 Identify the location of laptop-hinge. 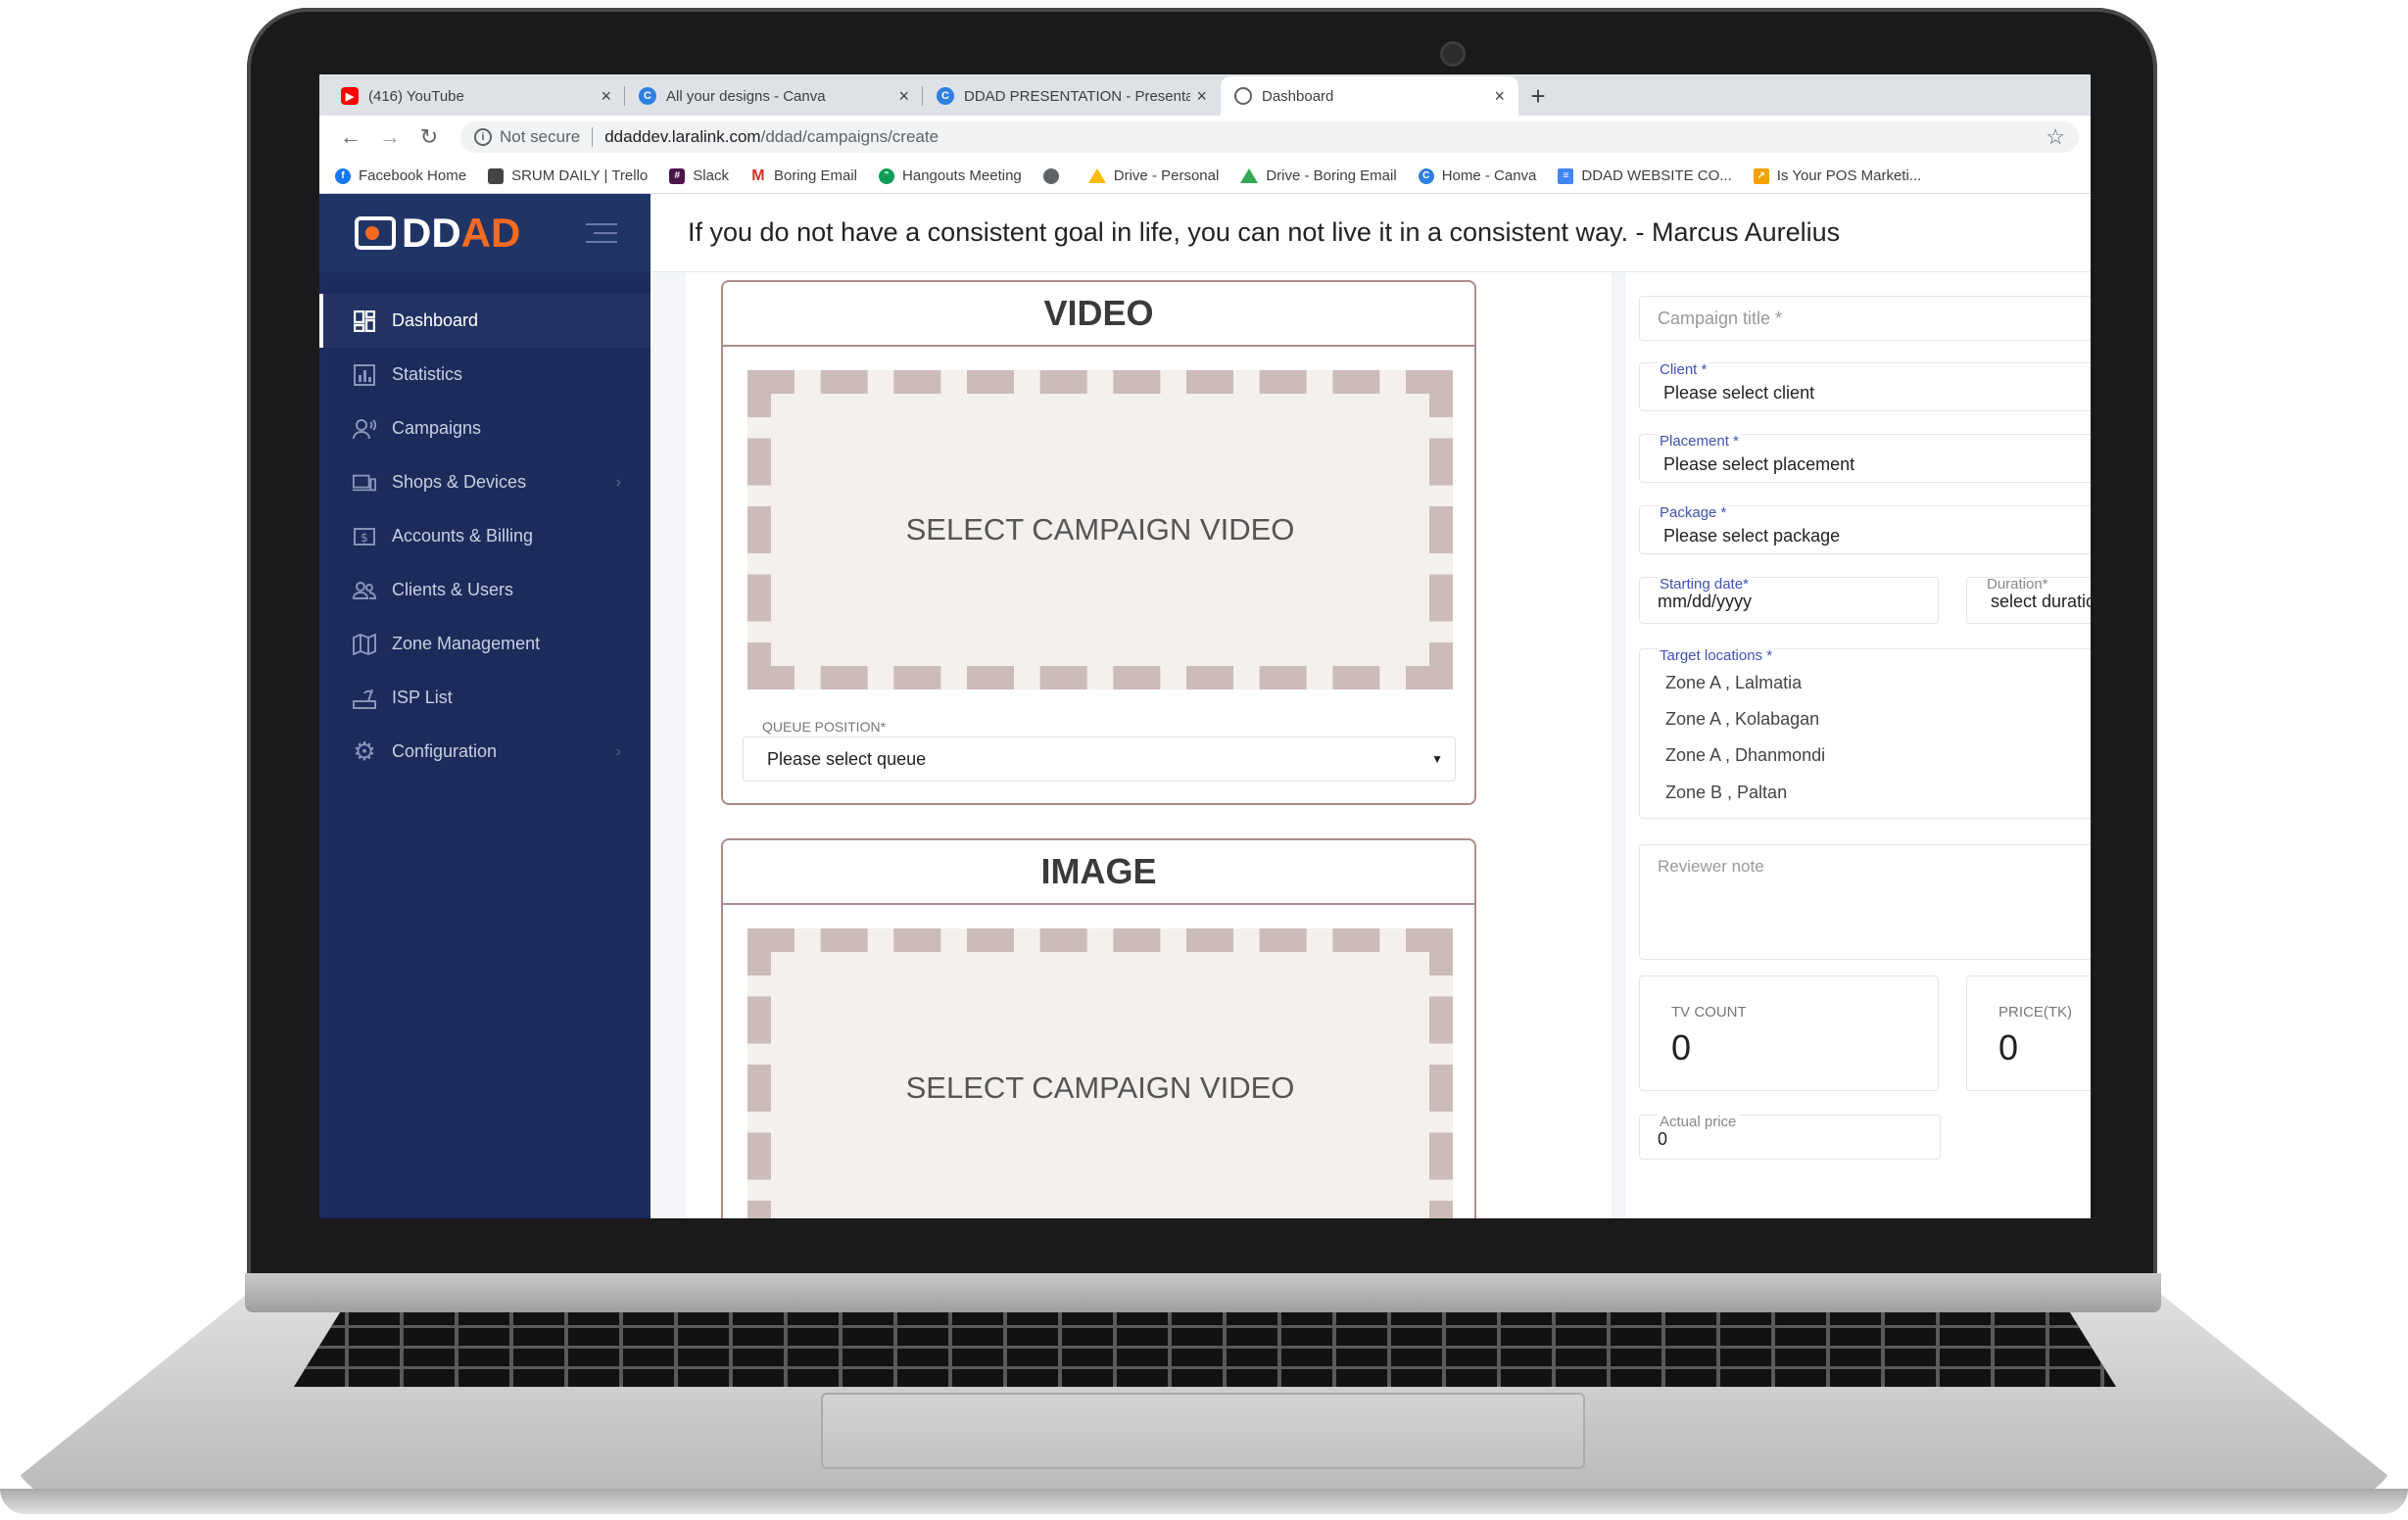
(1203, 1292).